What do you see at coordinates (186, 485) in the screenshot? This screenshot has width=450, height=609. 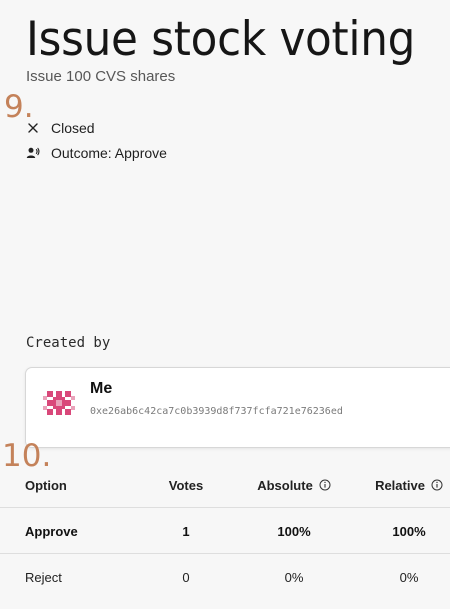 I see `column-header-votes: Votes` at bounding box center [186, 485].